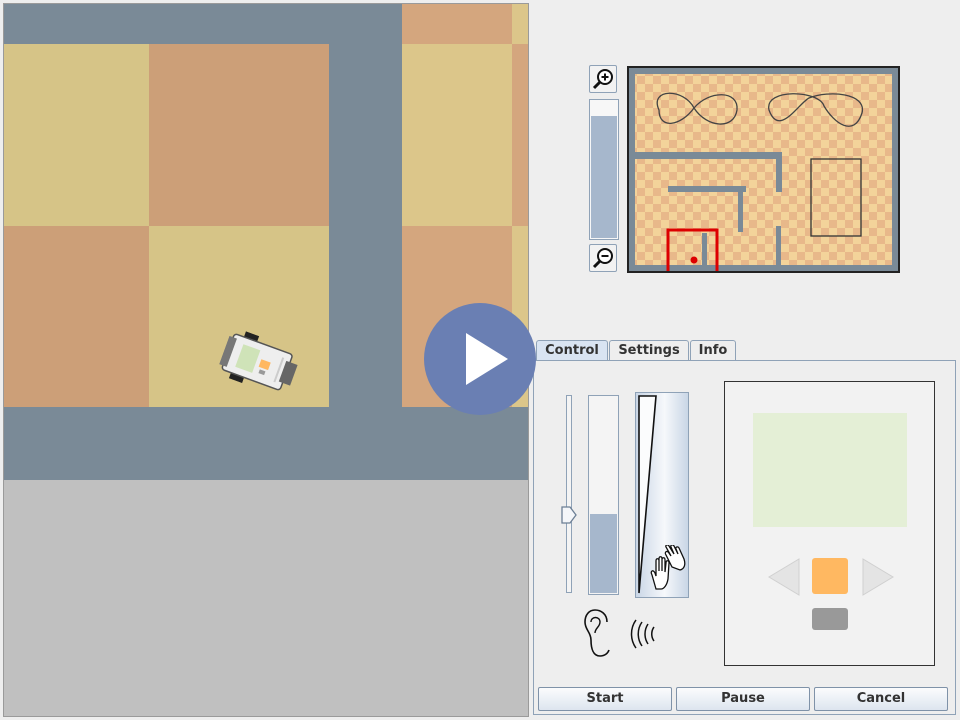 Image resolution: width=960 pixels, height=720 pixels. Describe the element at coordinates (784, 577) in the screenshot. I see `left-arrow-button` at that location.